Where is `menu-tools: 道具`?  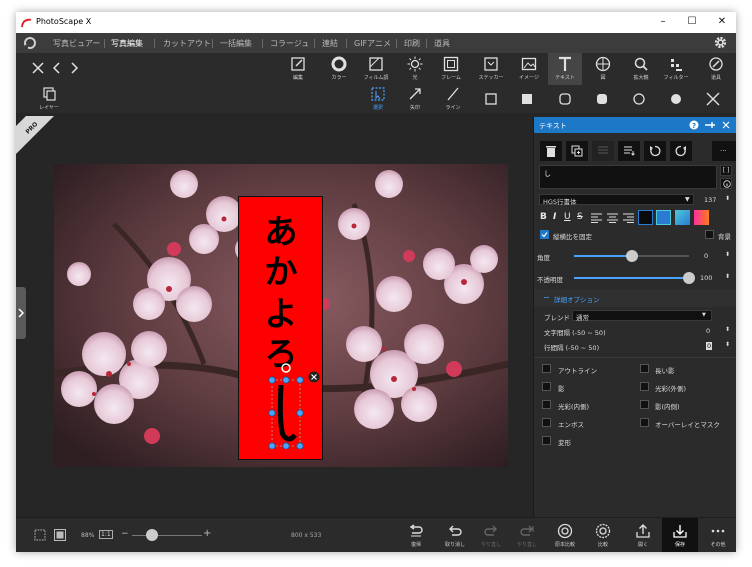
menu-tools: 道具 is located at coordinates (442, 43).